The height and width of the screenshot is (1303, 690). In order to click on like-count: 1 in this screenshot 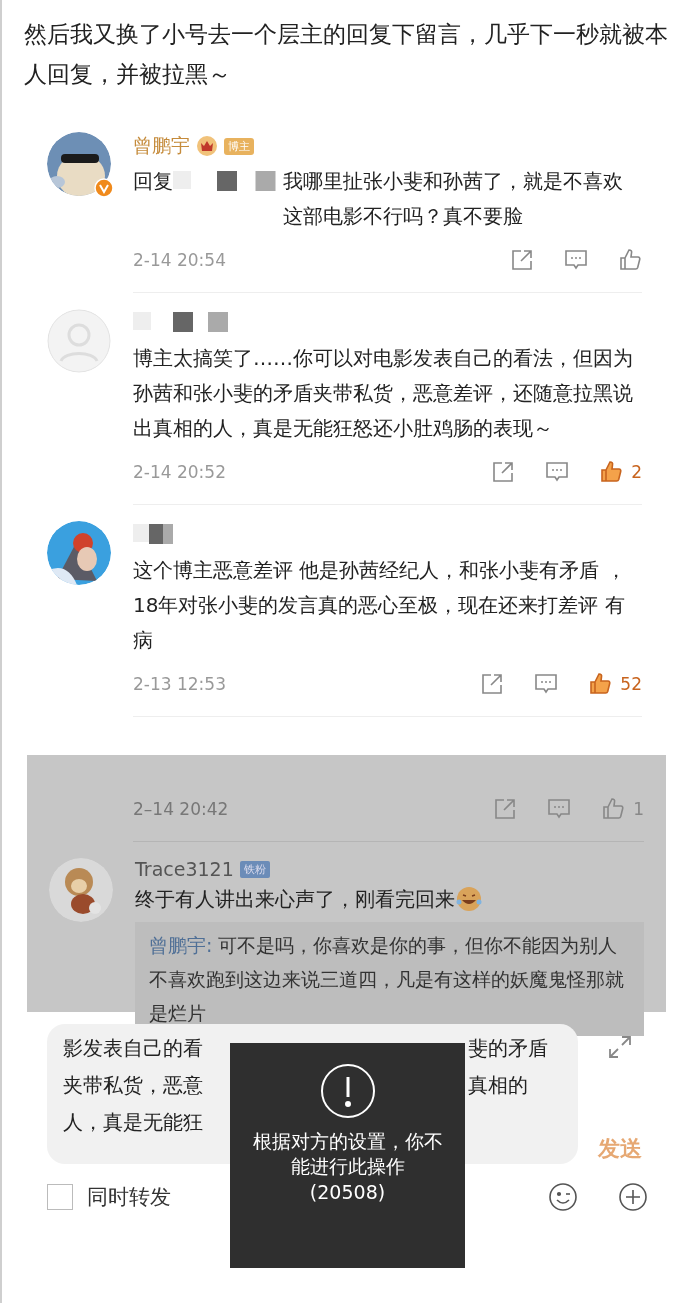, I will do `click(638, 809)`.